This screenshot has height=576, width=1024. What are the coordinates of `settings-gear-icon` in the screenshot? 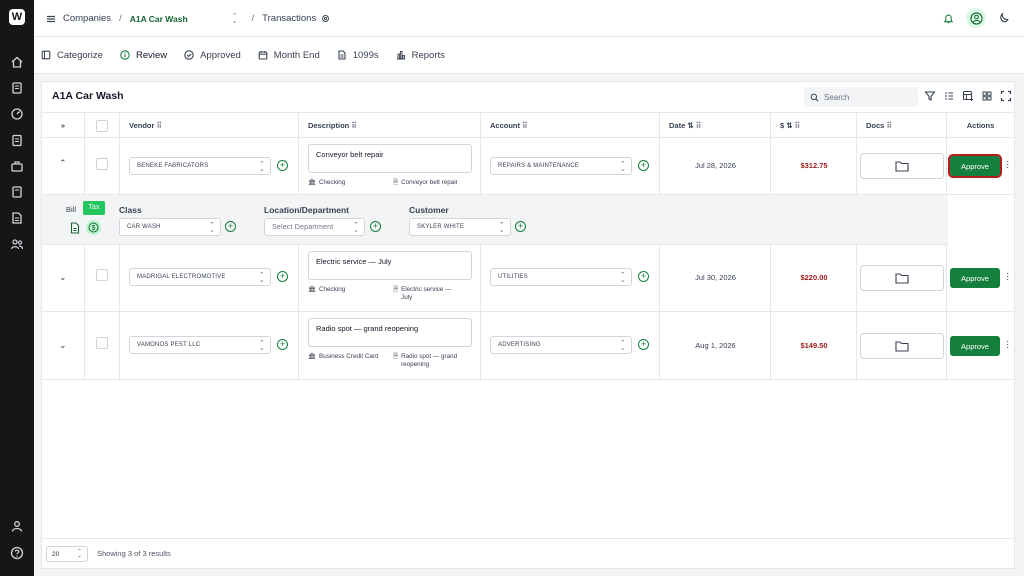 It's located at (325, 18).